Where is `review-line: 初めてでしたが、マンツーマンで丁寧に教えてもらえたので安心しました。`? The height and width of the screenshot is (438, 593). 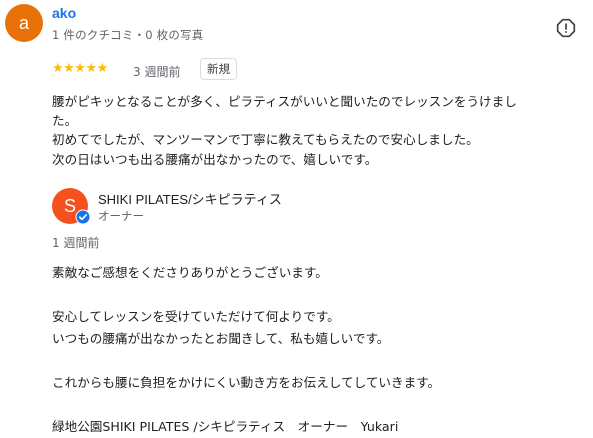 review-line: 初めてでしたが、マンツーマンで丁寧に教えてもらえたので安心しました。 is located at coordinates (265, 140).